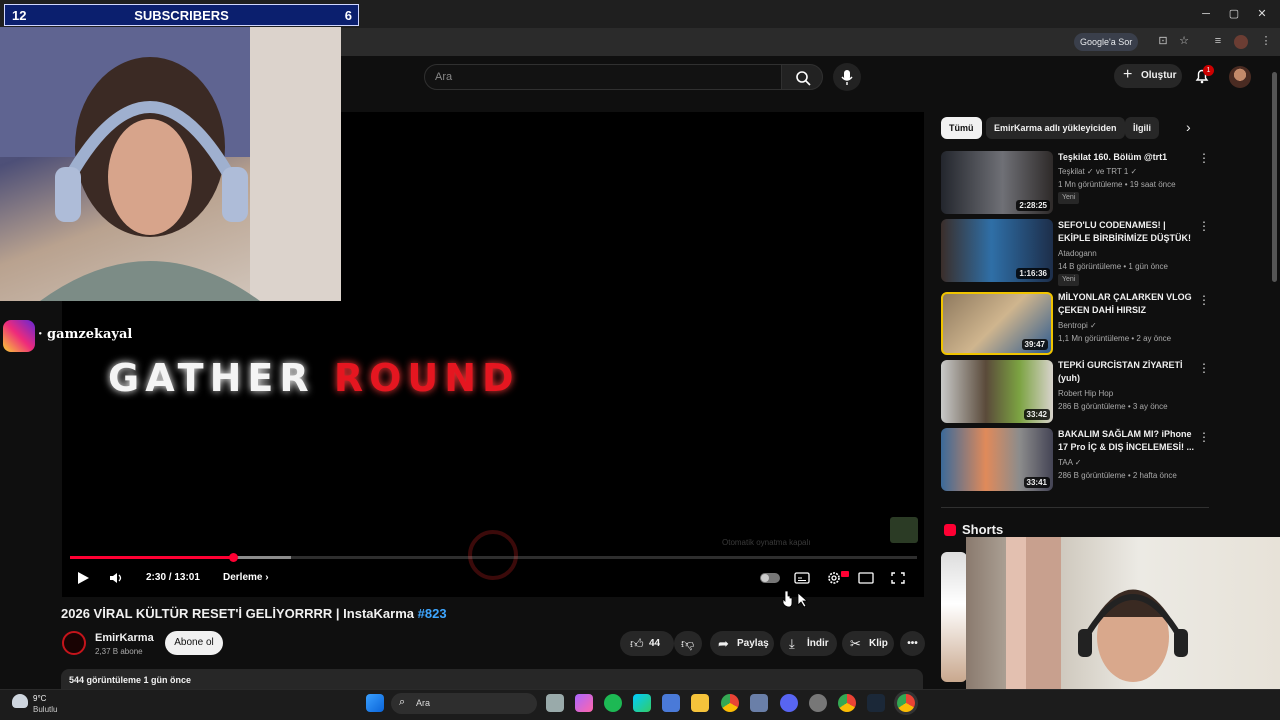  I want to click on user-avatar, so click(1240, 77).